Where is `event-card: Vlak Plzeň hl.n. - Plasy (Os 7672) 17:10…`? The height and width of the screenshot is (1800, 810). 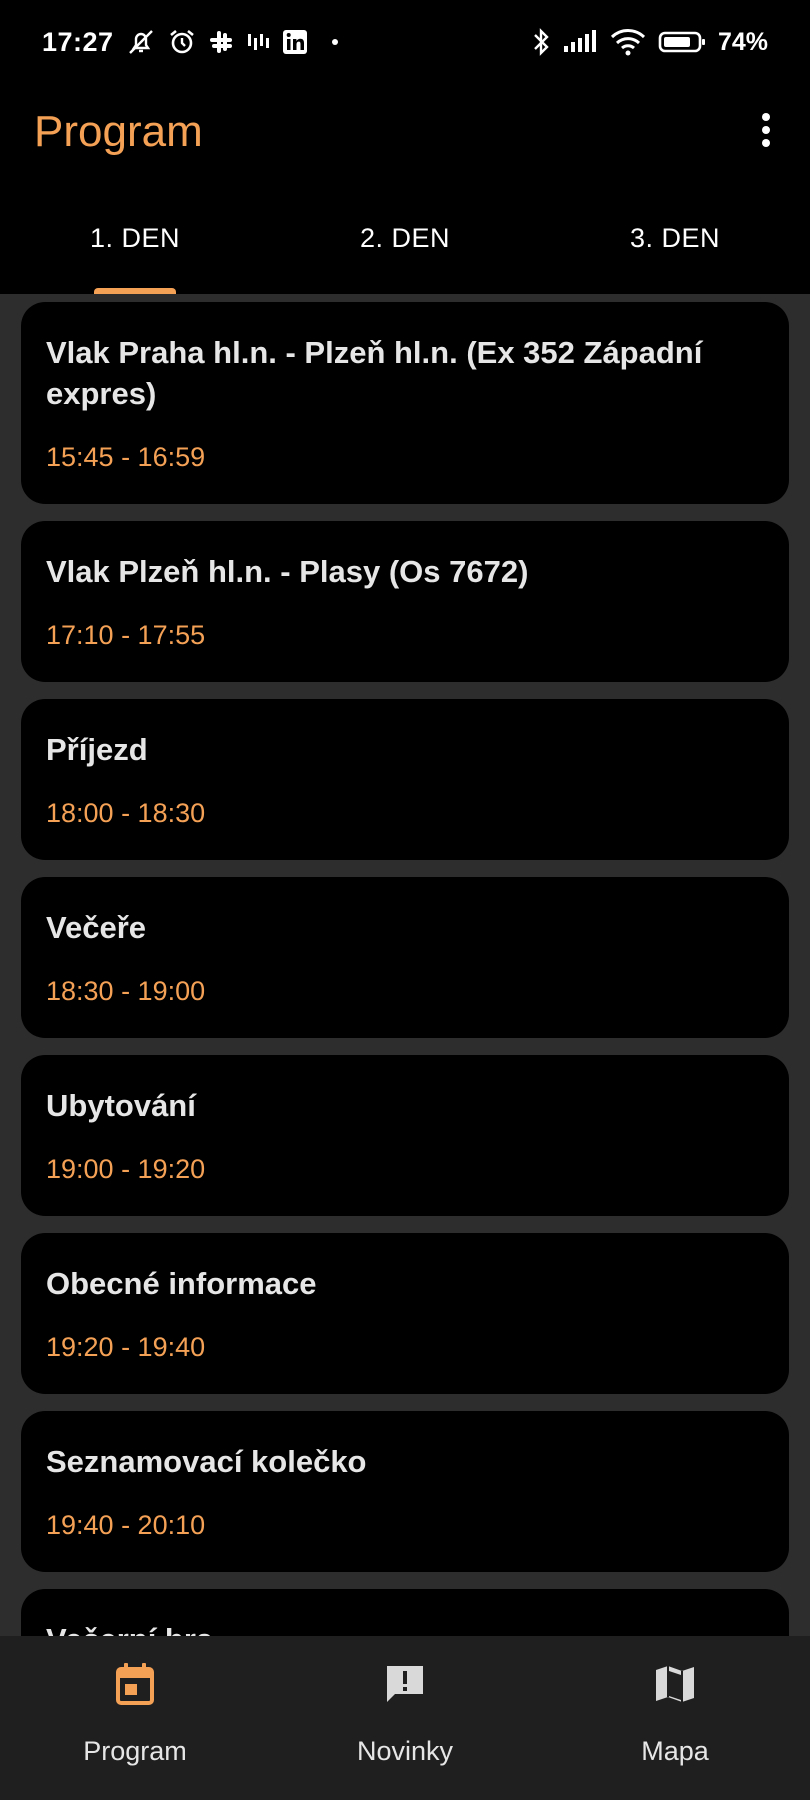 event-card: Vlak Plzeň hl.n. - Plasy (Os 7672) 17:10… is located at coordinates (405, 601).